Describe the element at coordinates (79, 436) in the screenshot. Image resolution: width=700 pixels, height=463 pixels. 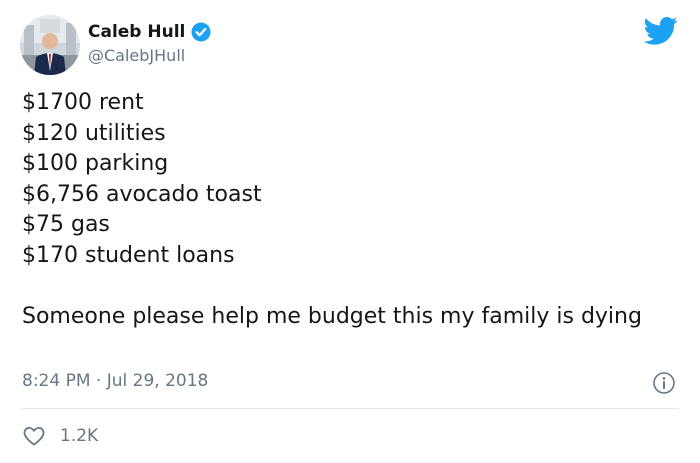
I see `like-count: 1.2K` at that location.